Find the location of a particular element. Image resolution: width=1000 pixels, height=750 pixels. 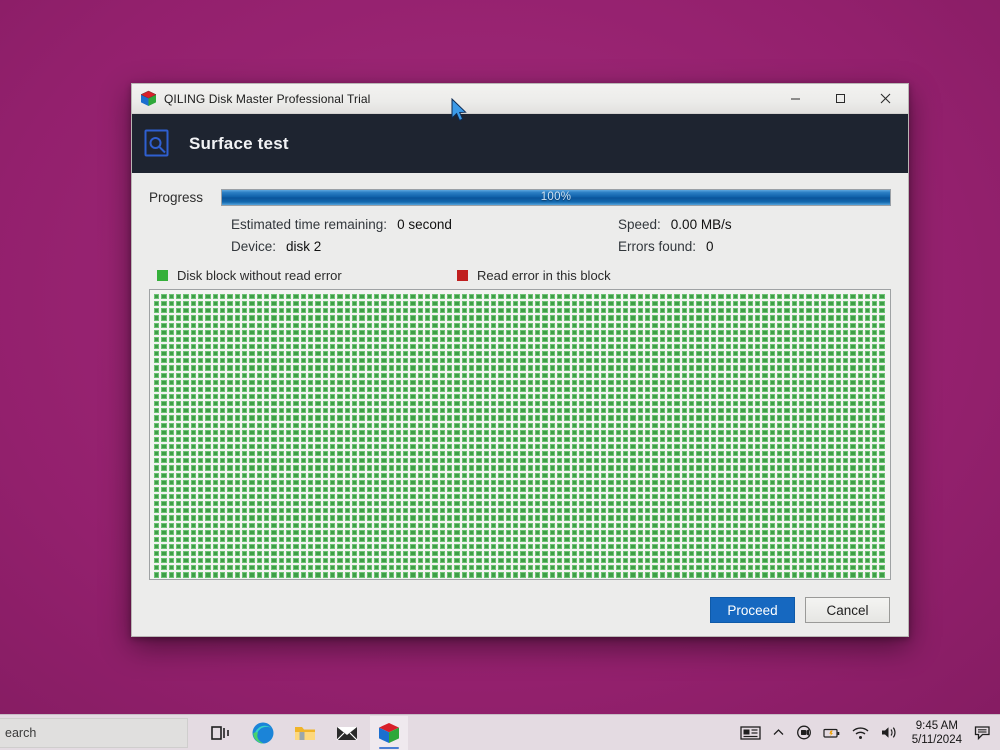

taskbar-item-file-explorer is located at coordinates (305, 733).